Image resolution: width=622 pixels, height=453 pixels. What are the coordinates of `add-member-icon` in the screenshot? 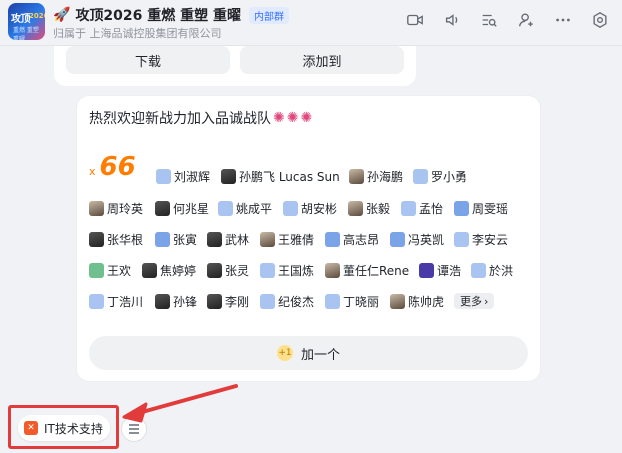 It's located at (526, 20).